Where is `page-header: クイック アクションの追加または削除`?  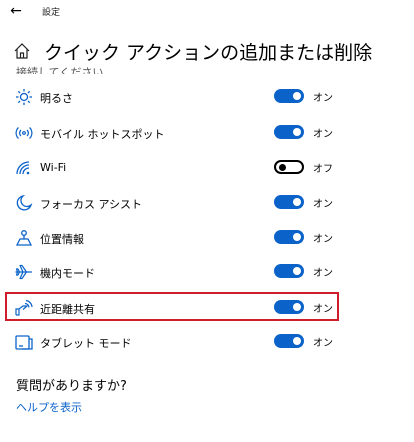
page-header: クイック アクションの追加または削除 is located at coordinates (207, 51).